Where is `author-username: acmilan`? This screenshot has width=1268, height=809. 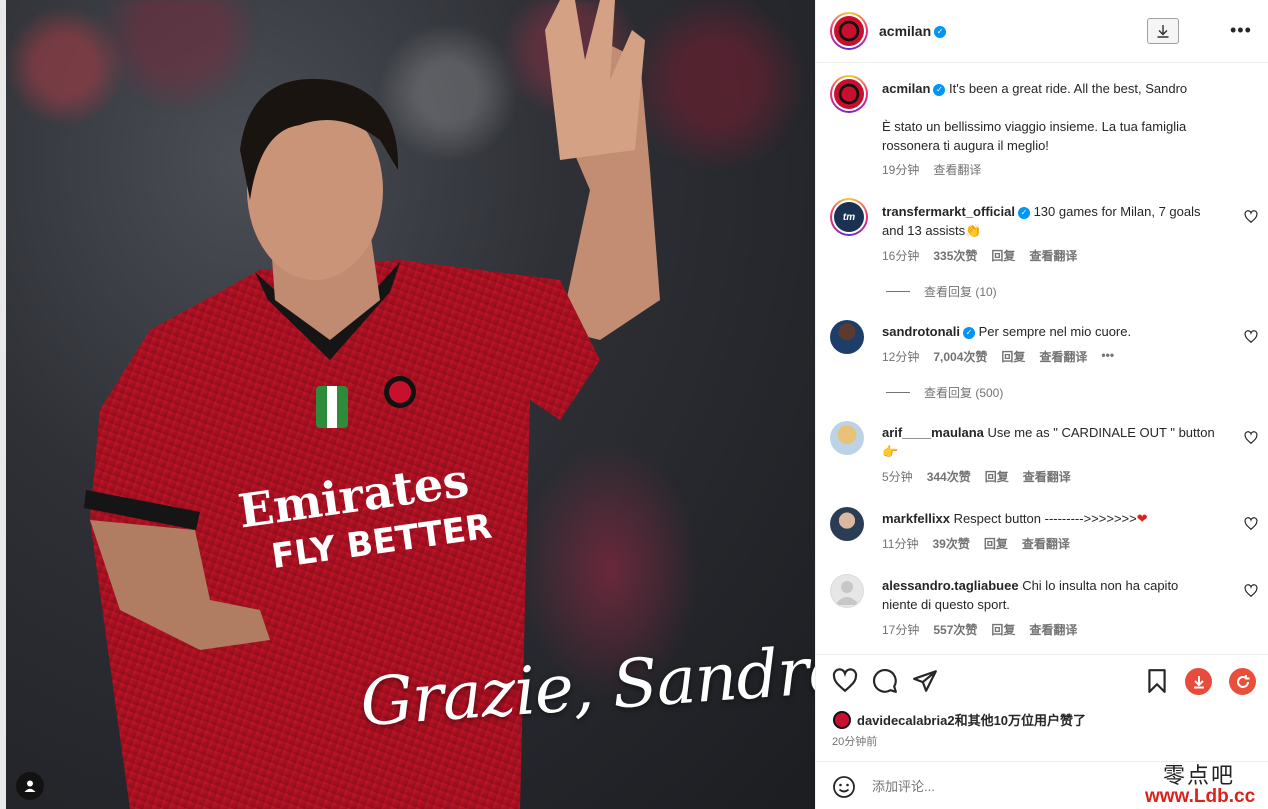 author-username: acmilan is located at coordinates (905, 31).